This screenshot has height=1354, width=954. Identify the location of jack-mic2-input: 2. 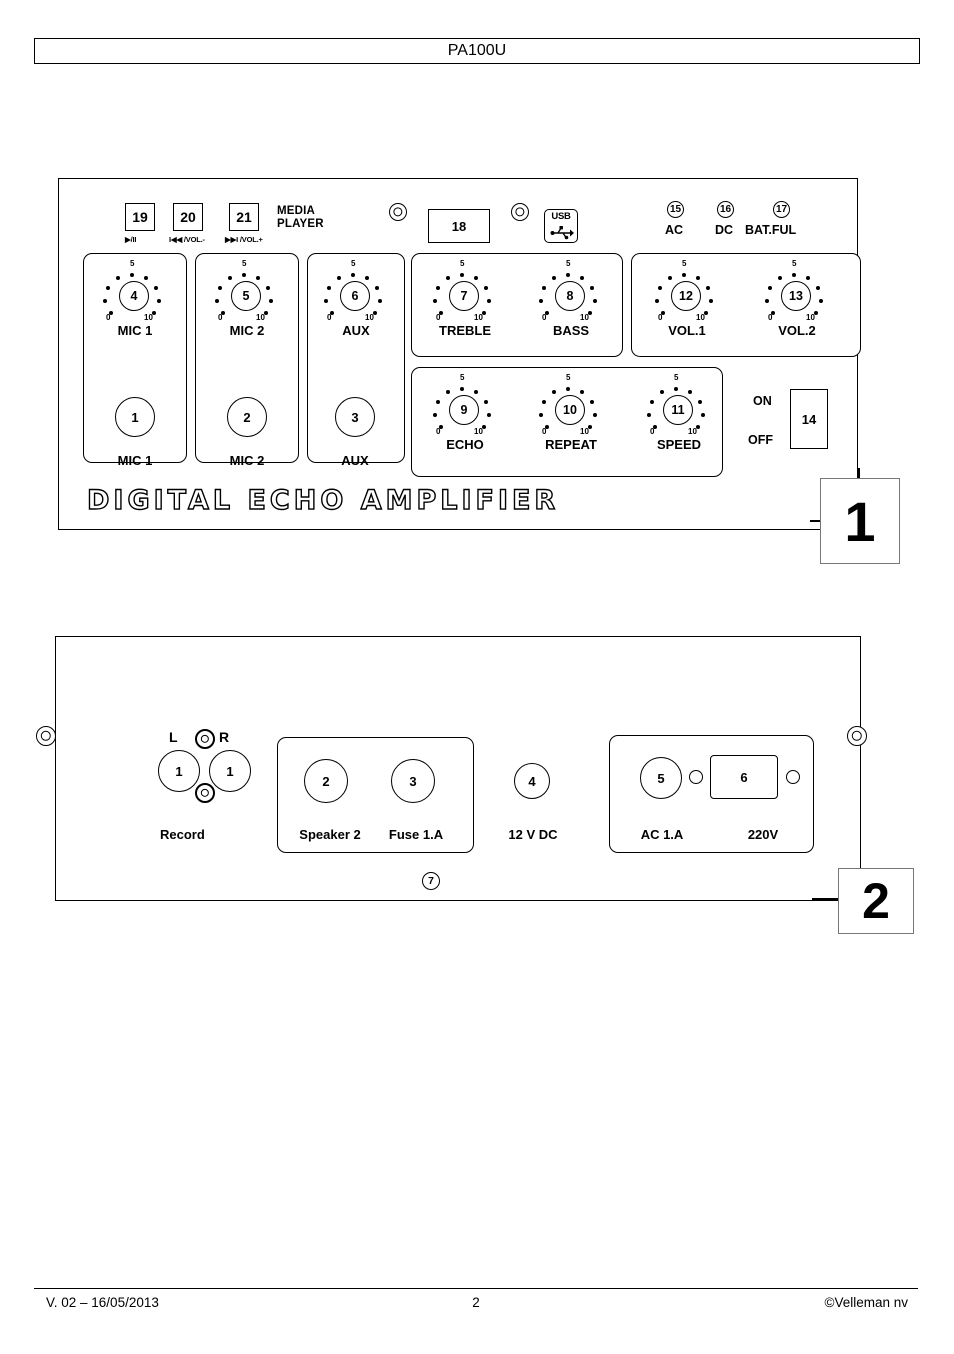
(247, 417).